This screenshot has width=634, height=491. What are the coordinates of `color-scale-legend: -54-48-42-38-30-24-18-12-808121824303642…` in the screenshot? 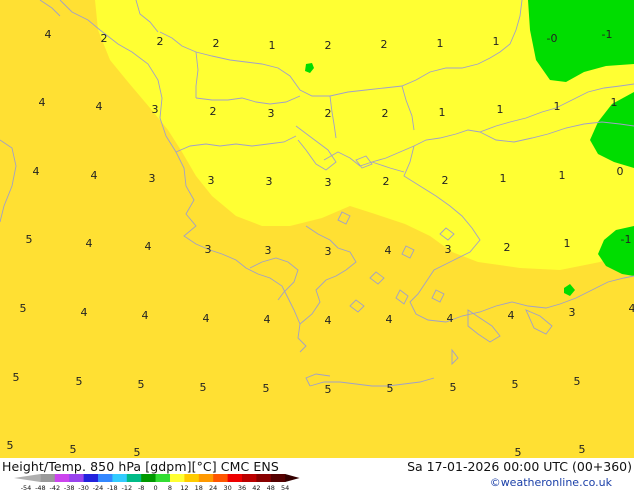 It's located at (159, 482).